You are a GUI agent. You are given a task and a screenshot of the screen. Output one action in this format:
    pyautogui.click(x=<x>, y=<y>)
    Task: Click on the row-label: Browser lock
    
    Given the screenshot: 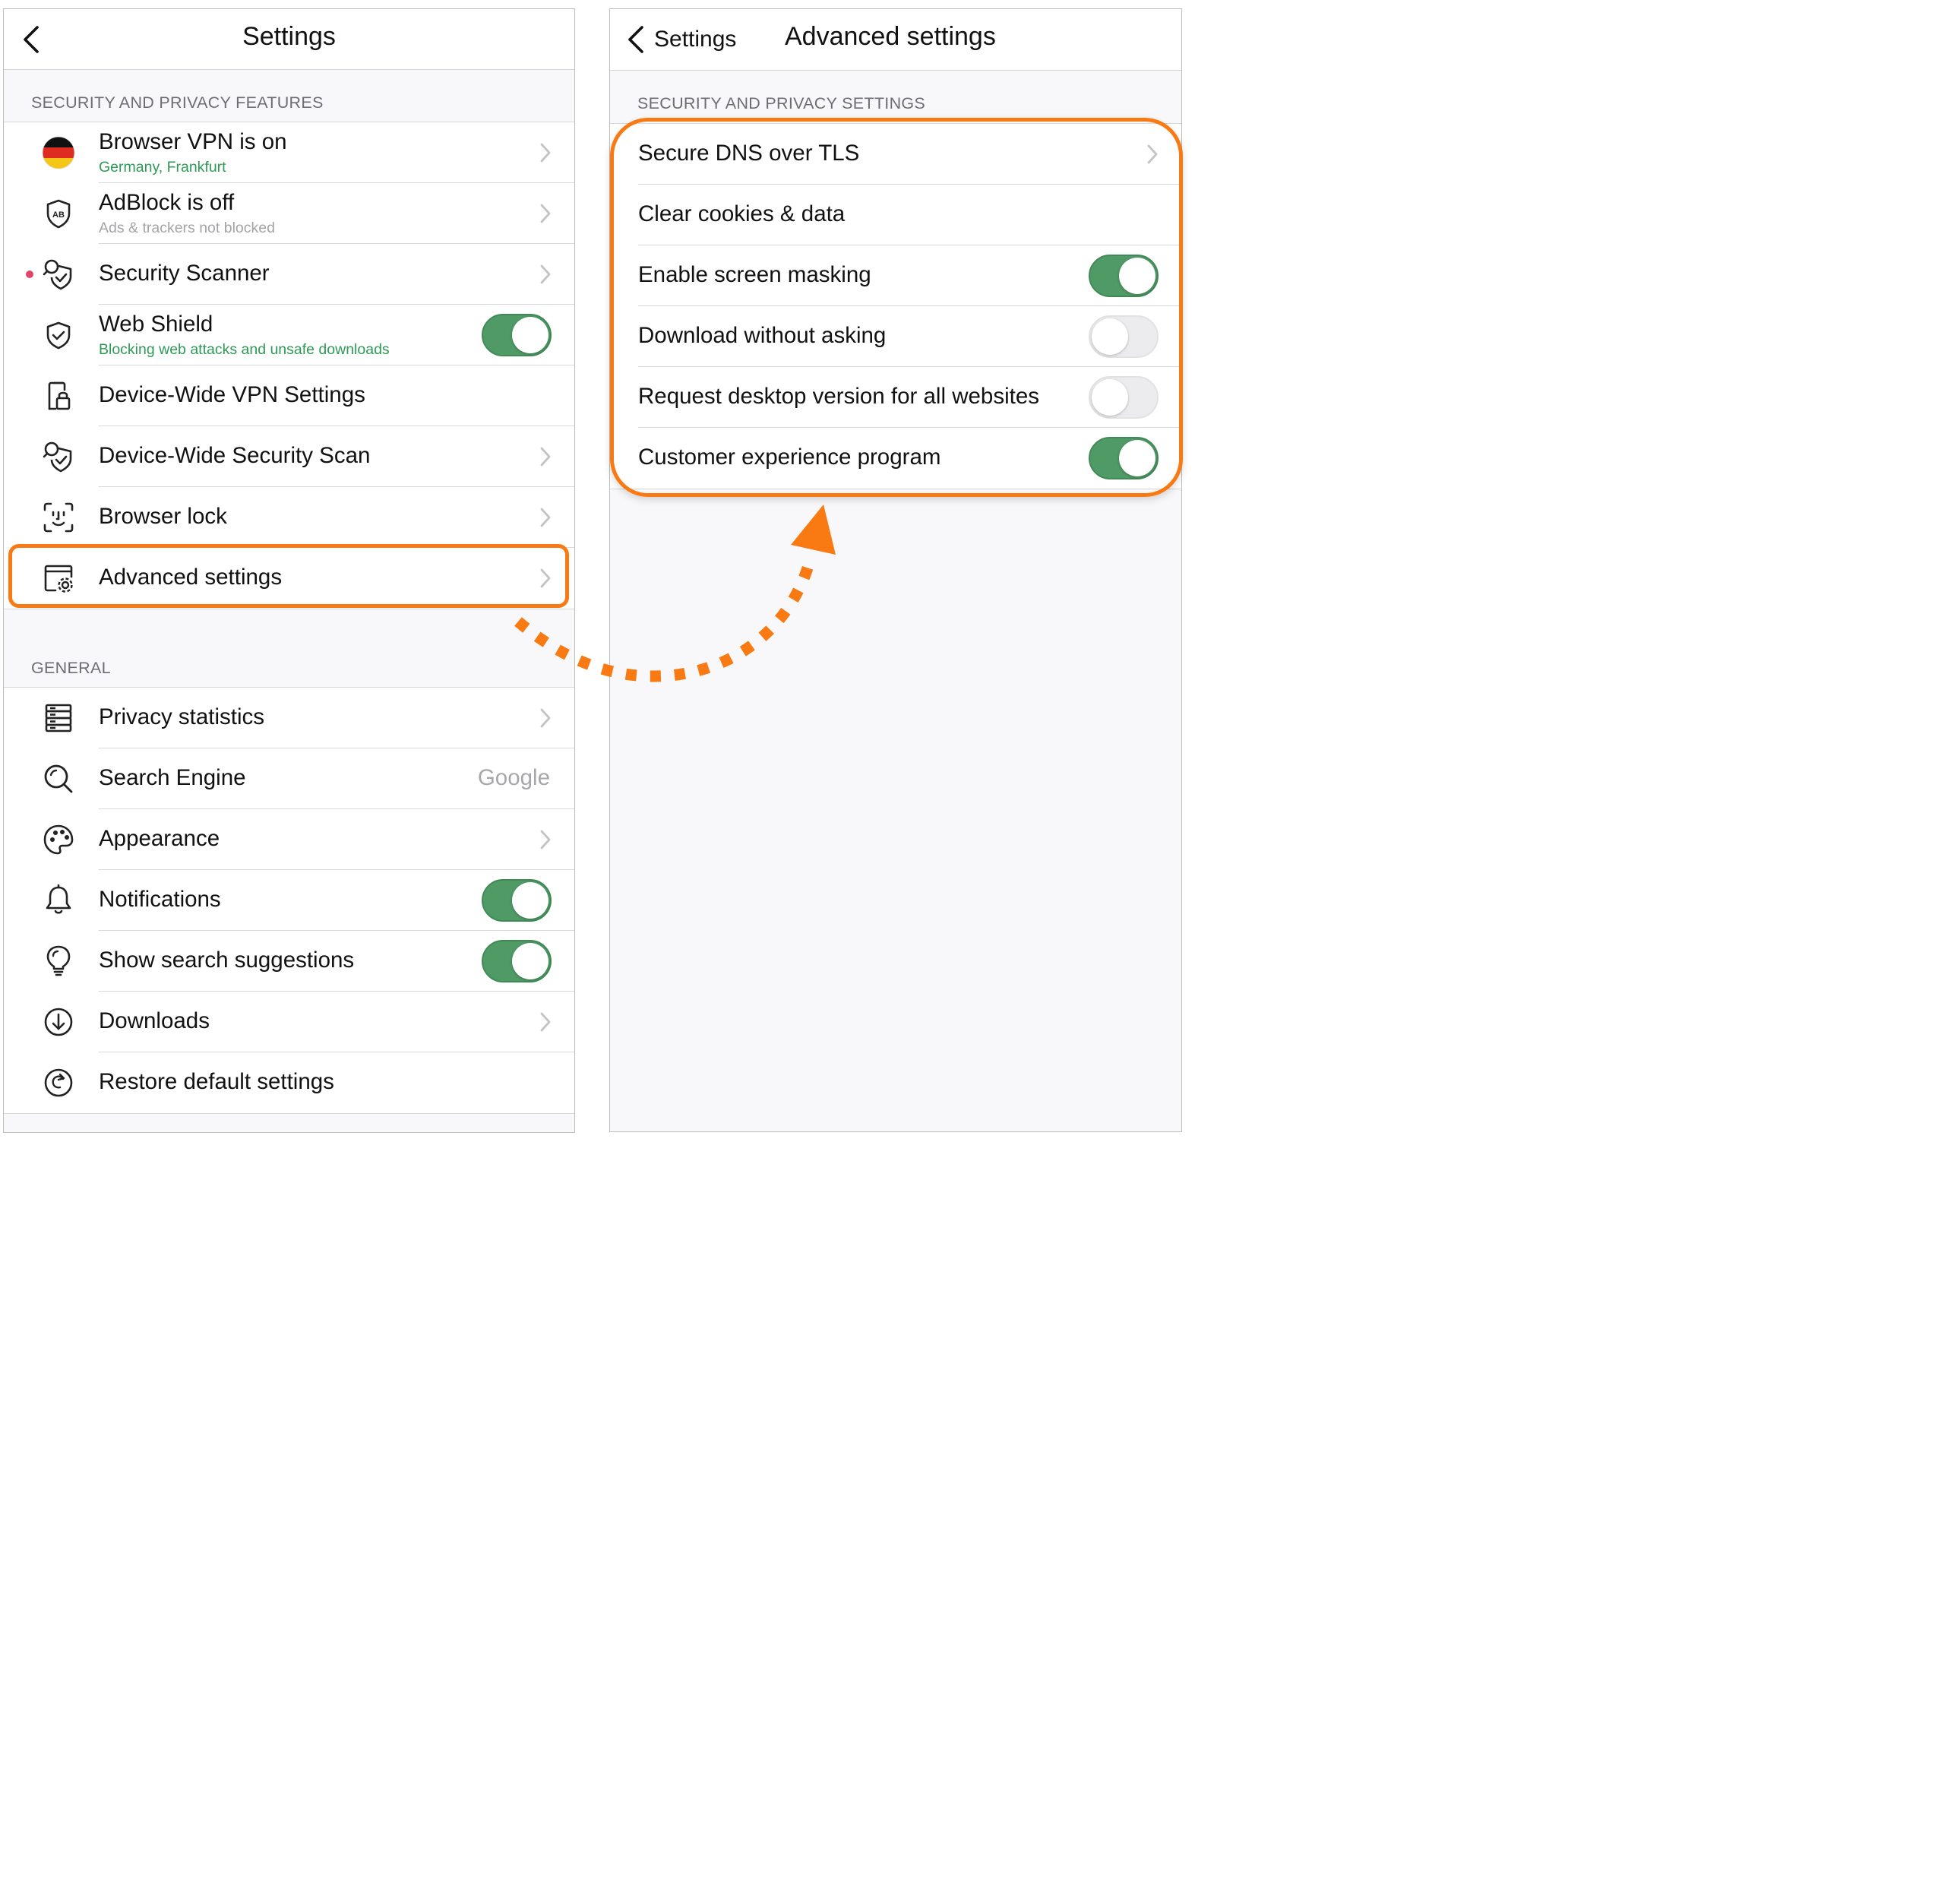 What is the action you would take?
    pyautogui.click(x=163, y=516)
    